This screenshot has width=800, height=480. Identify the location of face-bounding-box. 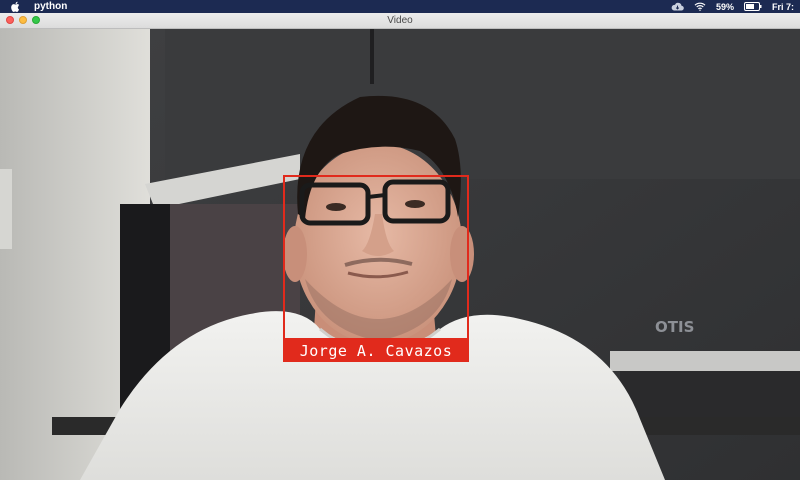
(376, 257).